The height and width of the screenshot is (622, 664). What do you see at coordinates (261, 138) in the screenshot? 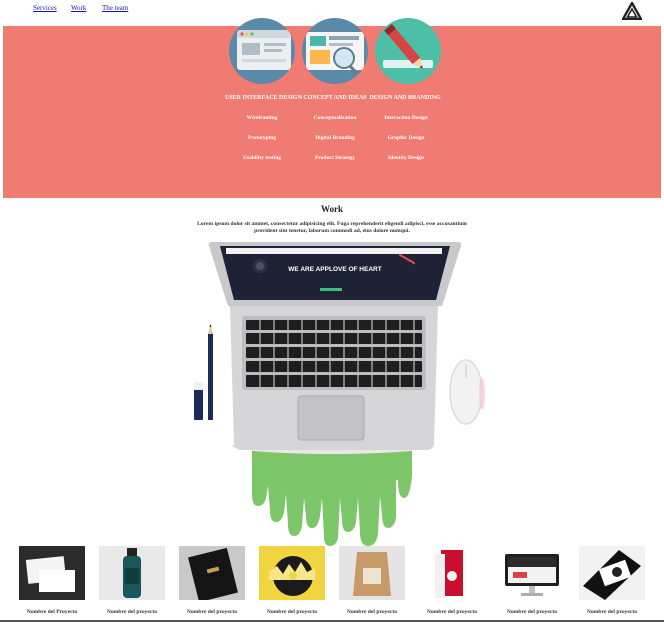
I see `service-item: Prototyping` at bounding box center [261, 138].